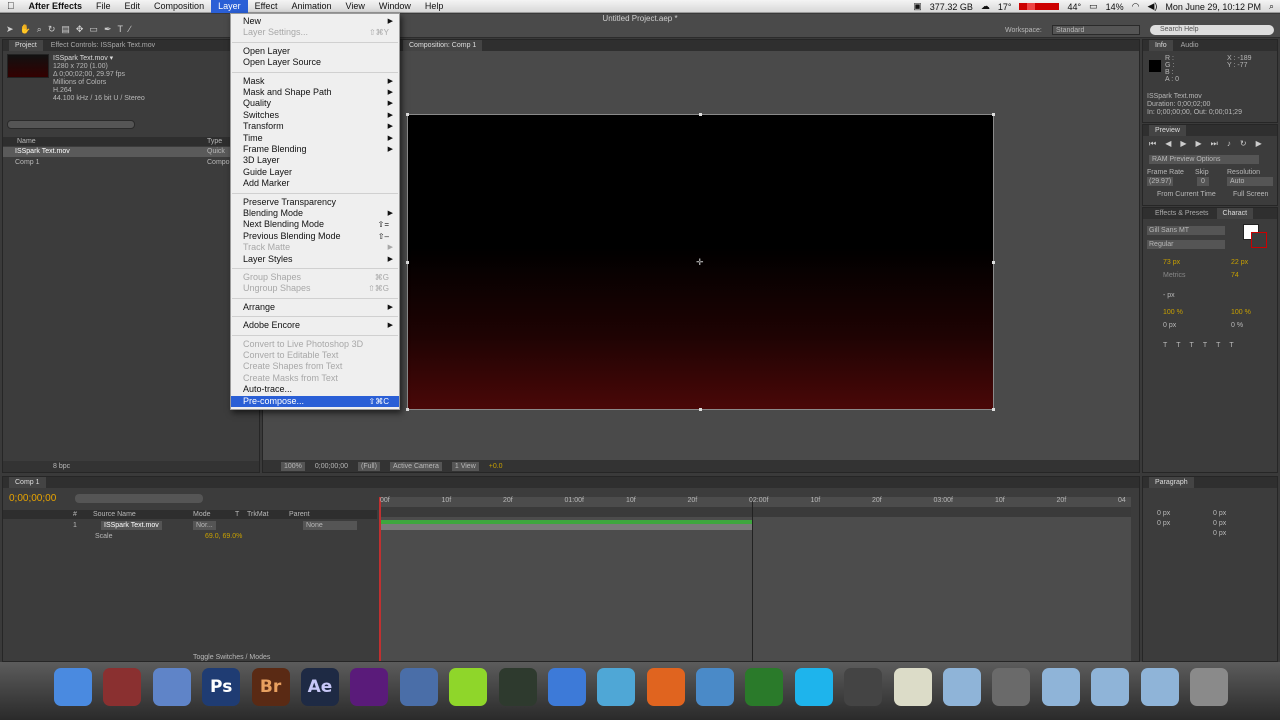 The image size is (1280, 720). Describe the element at coordinates (71, 124) in the screenshot. I see `project-search-input` at that location.